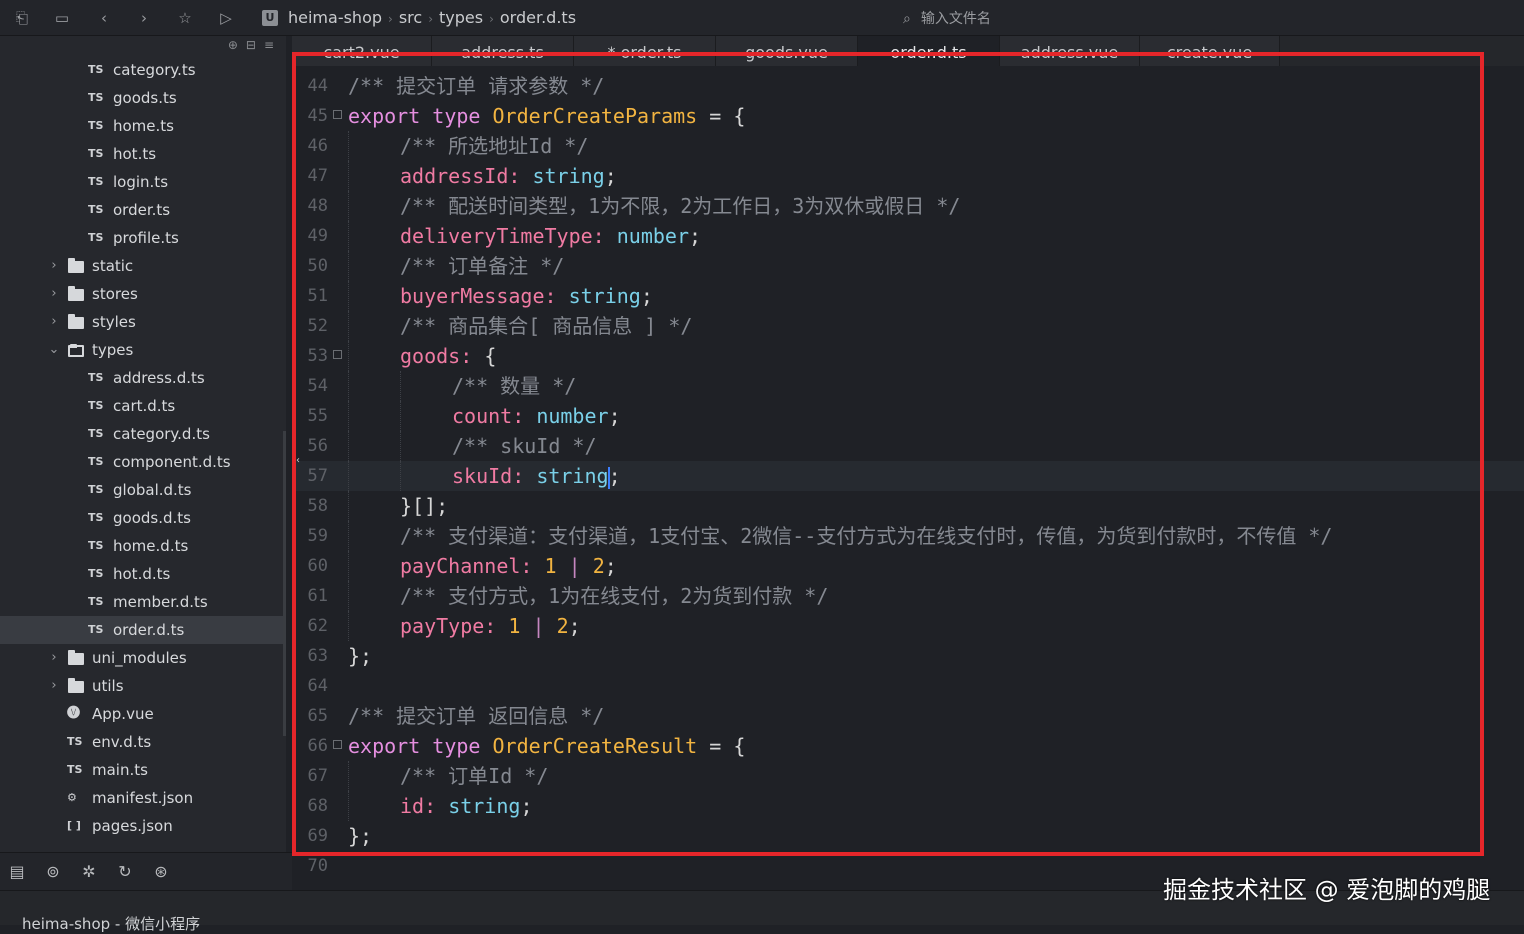 This screenshot has width=1524, height=934. What do you see at coordinates (143, 126) in the screenshot?
I see `tree-item: TS home.ts` at bounding box center [143, 126].